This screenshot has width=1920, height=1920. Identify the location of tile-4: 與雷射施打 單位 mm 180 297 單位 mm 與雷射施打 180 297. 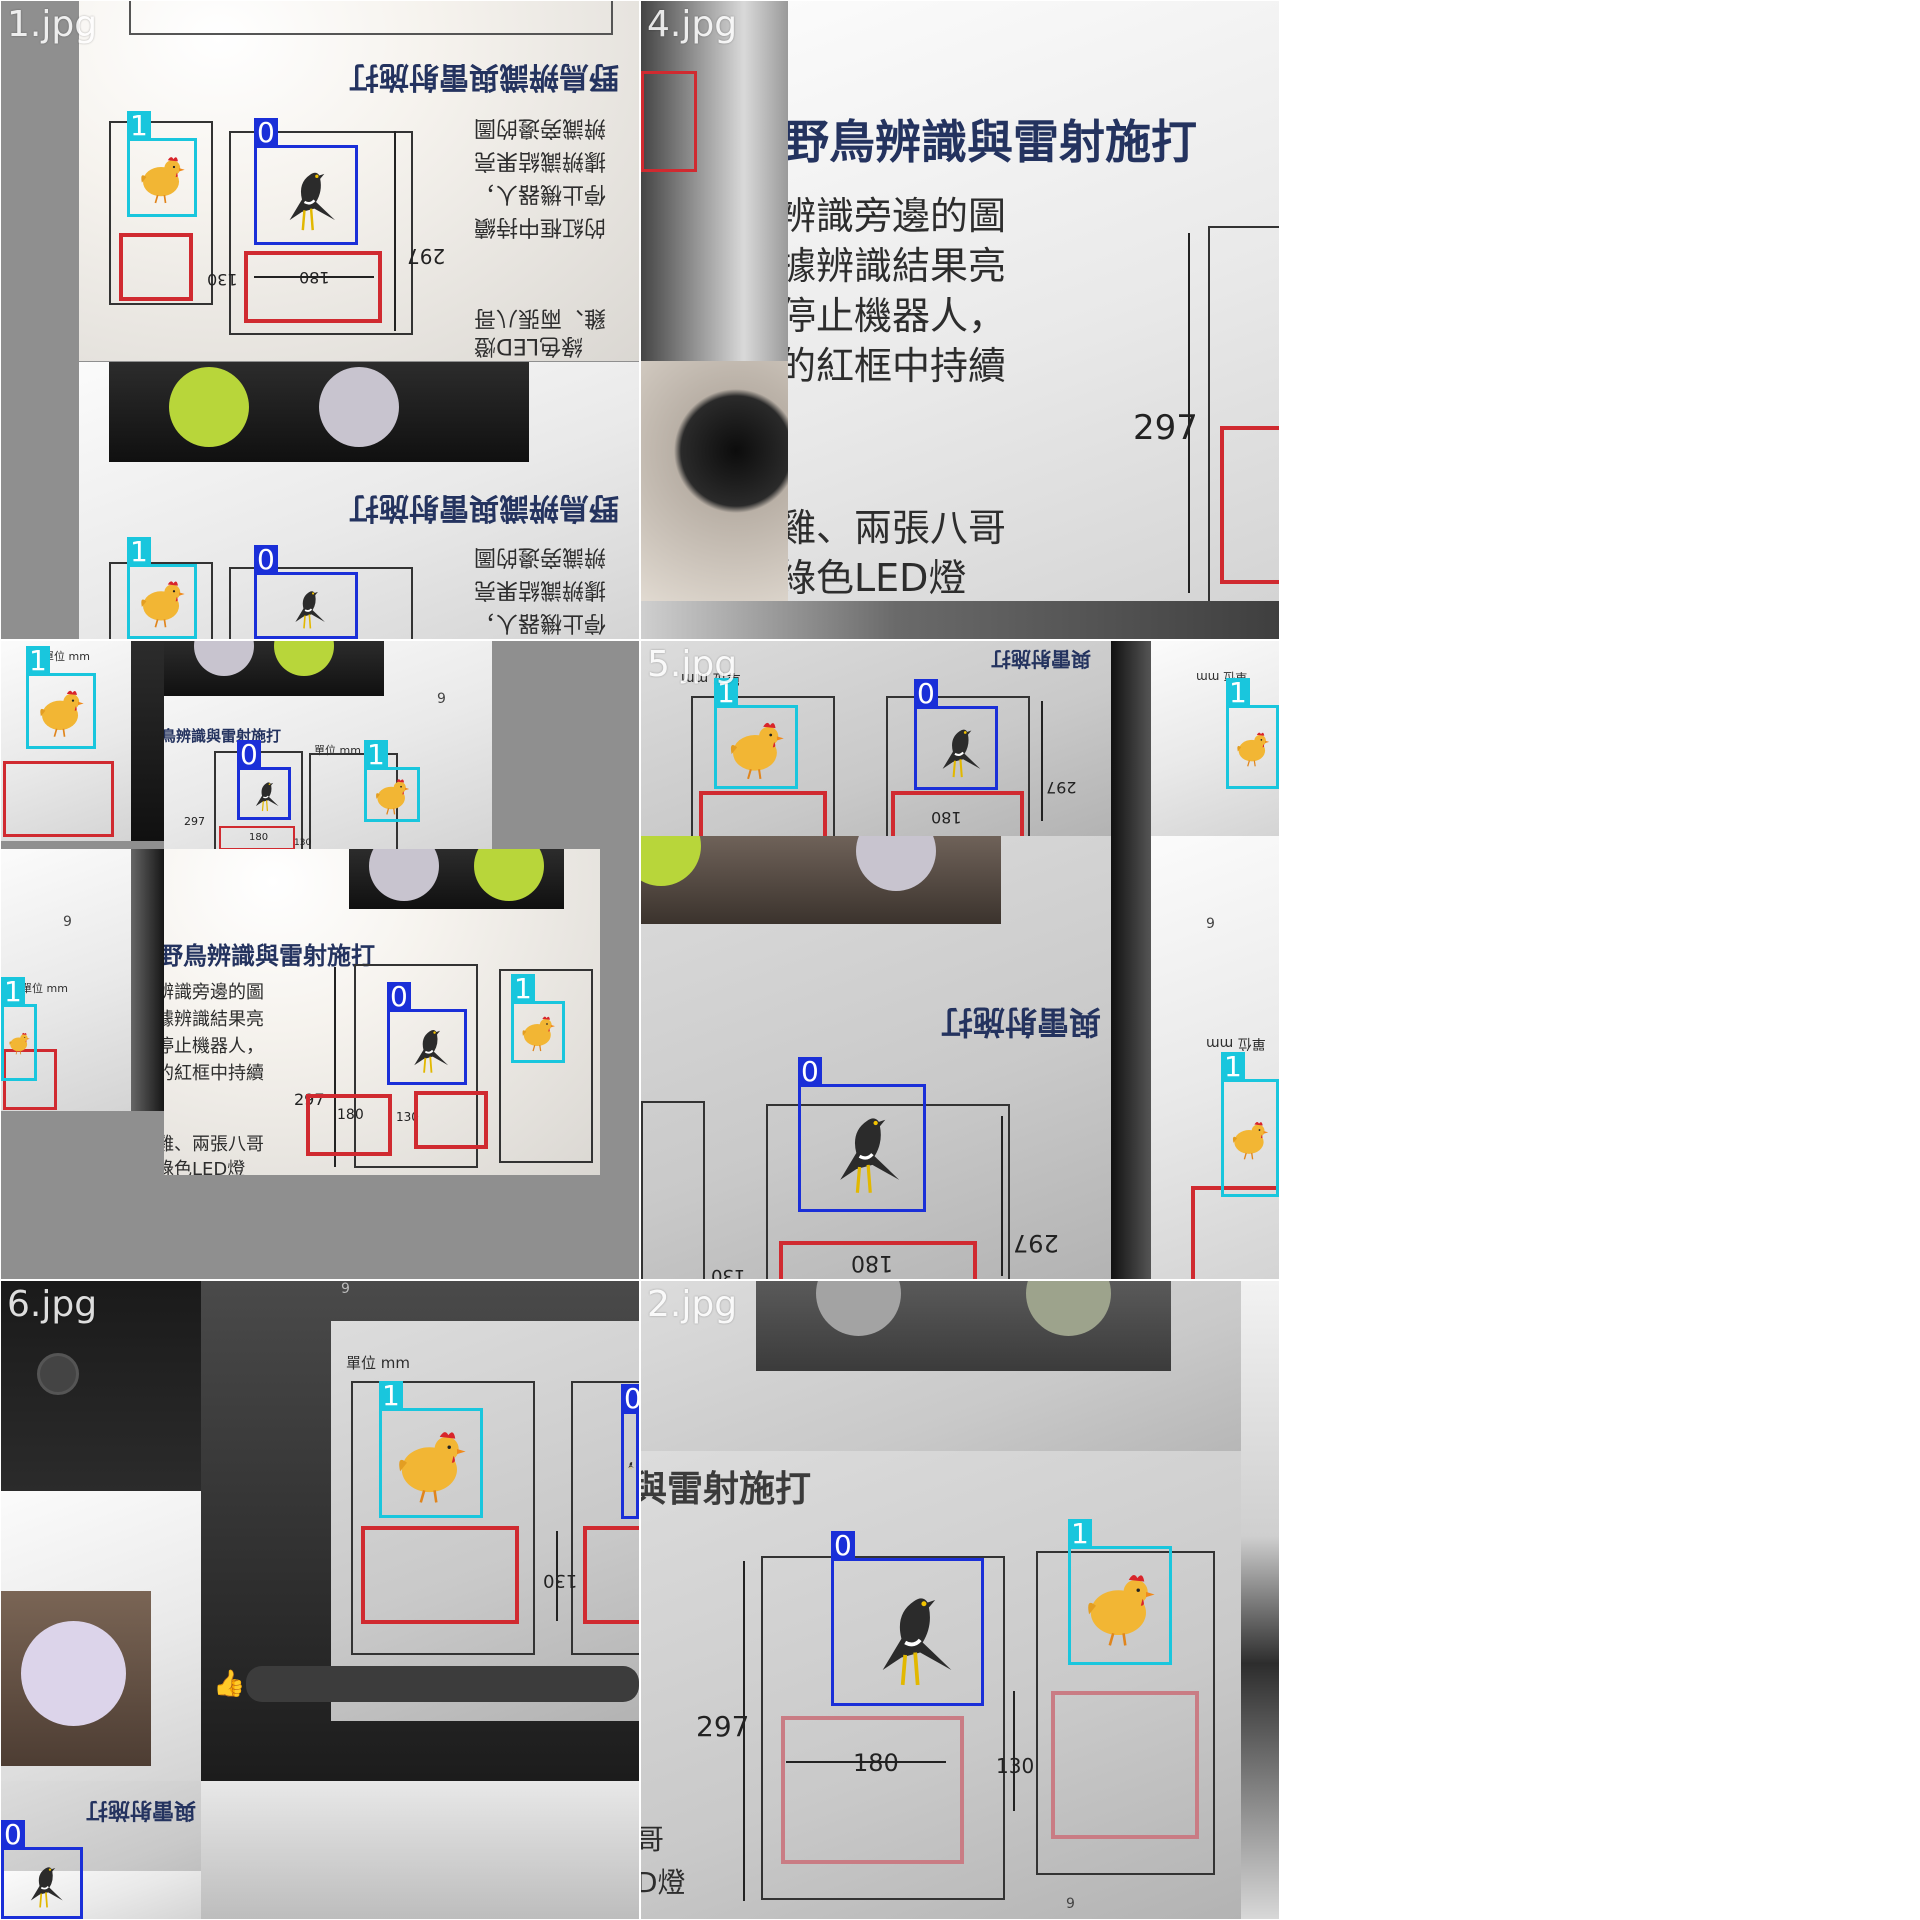
(960, 960).